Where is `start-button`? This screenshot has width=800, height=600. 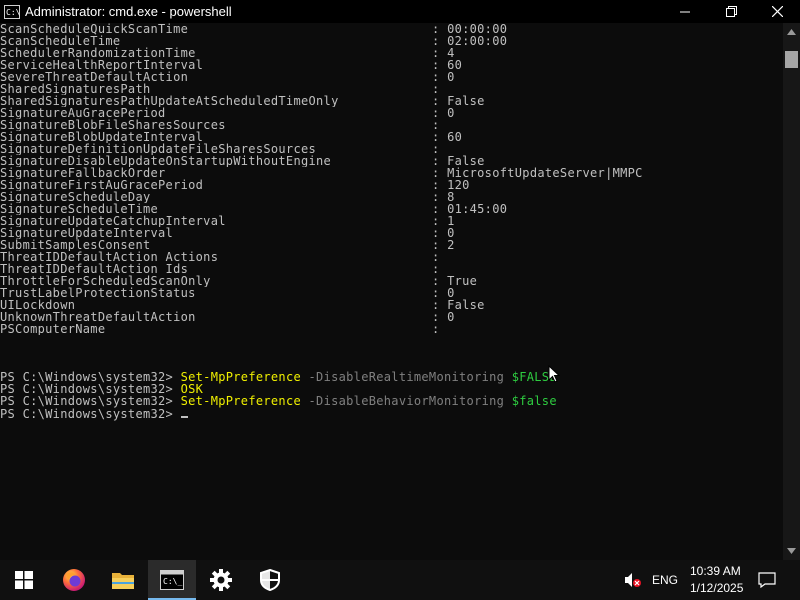
start-button is located at coordinates (24, 580).